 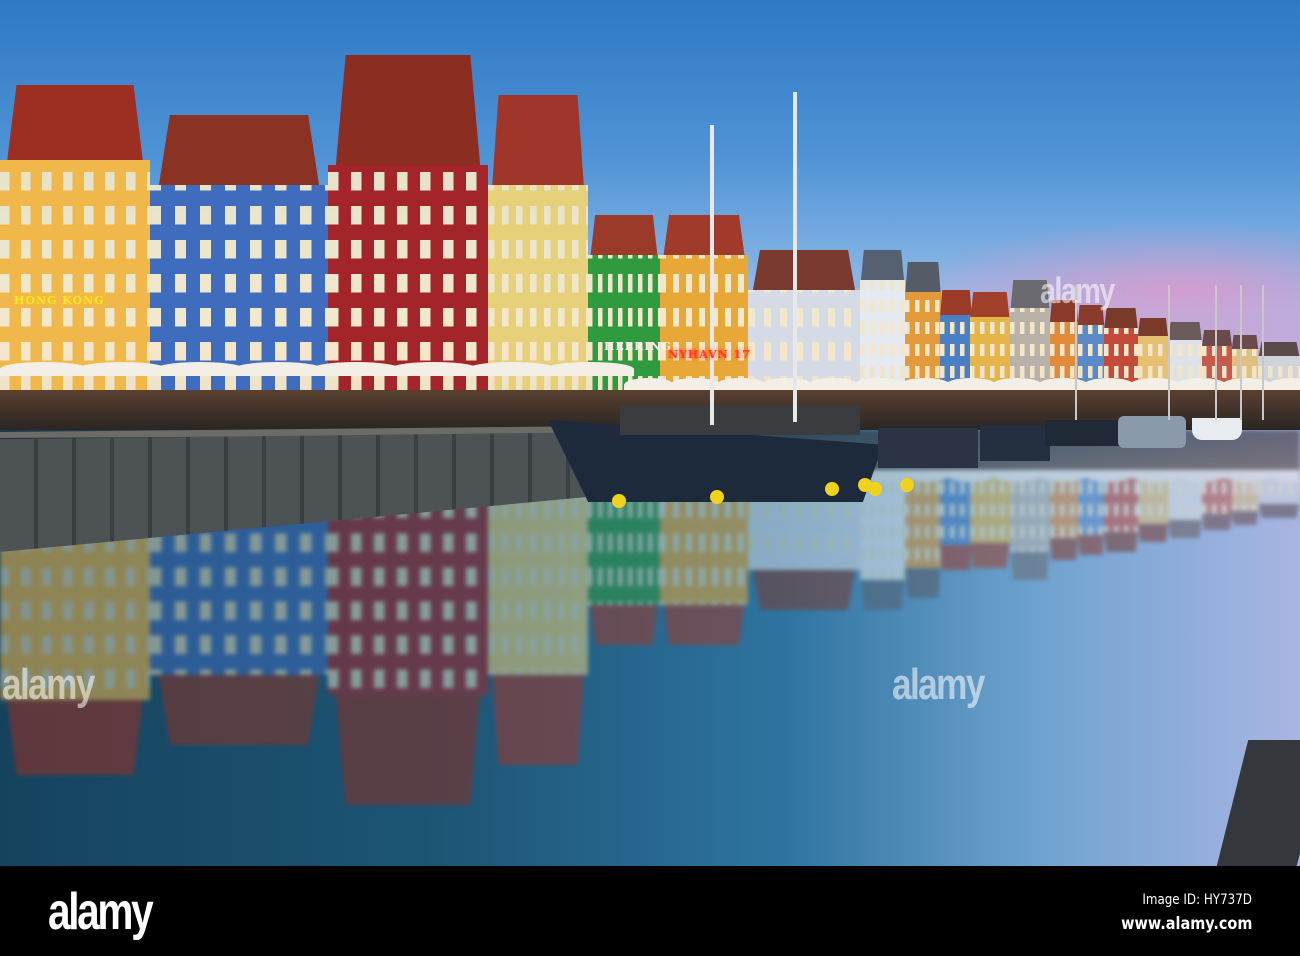 What do you see at coordinates (740, 420) in the screenshot?
I see `boat-deck` at bounding box center [740, 420].